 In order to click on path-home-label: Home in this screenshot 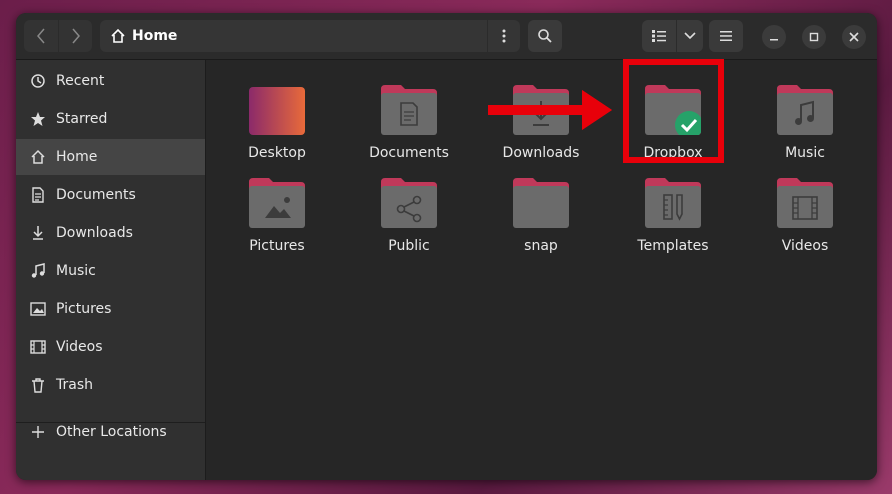, I will do `click(155, 36)`.